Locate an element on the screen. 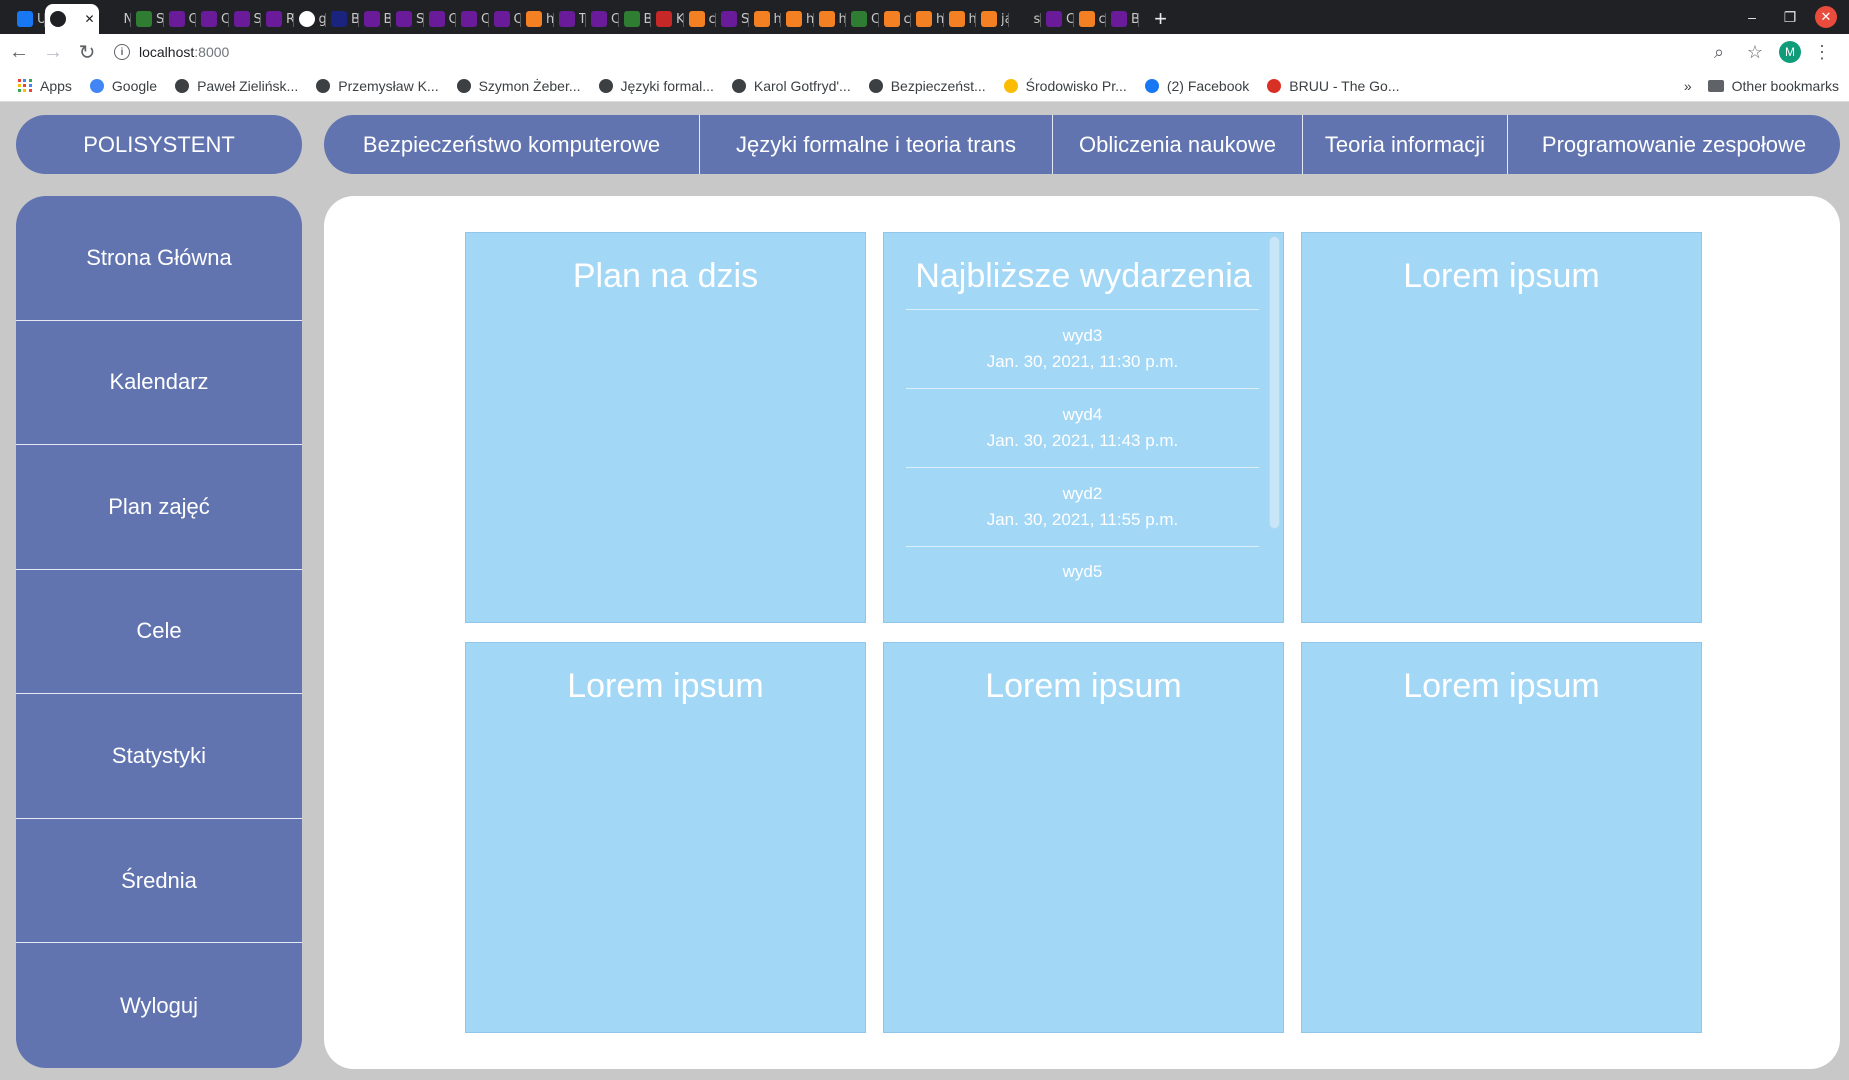  bookmark-item: Apps is located at coordinates (45, 86).